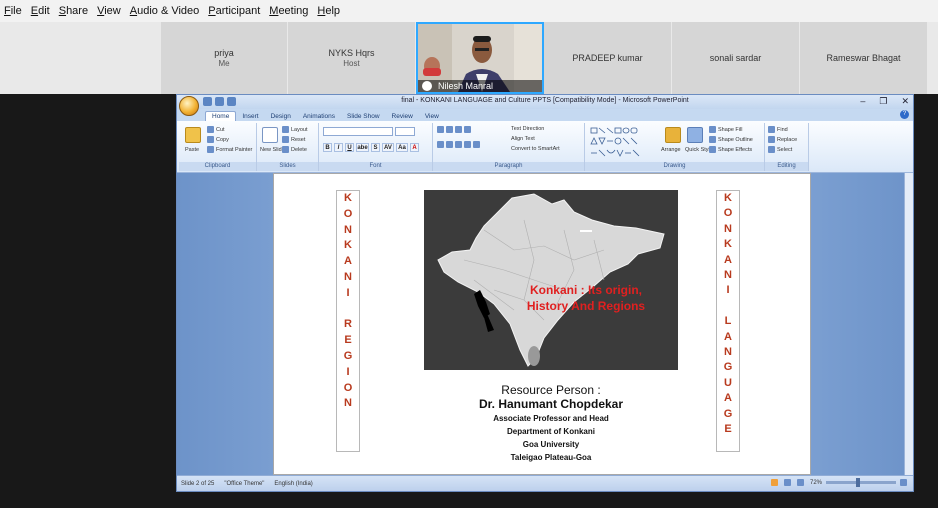 The height and width of the screenshot is (508, 938). What do you see at coordinates (725, 129) in the screenshot?
I see `shape-fill-button: Shape Fill` at bounding box center [725, 129].